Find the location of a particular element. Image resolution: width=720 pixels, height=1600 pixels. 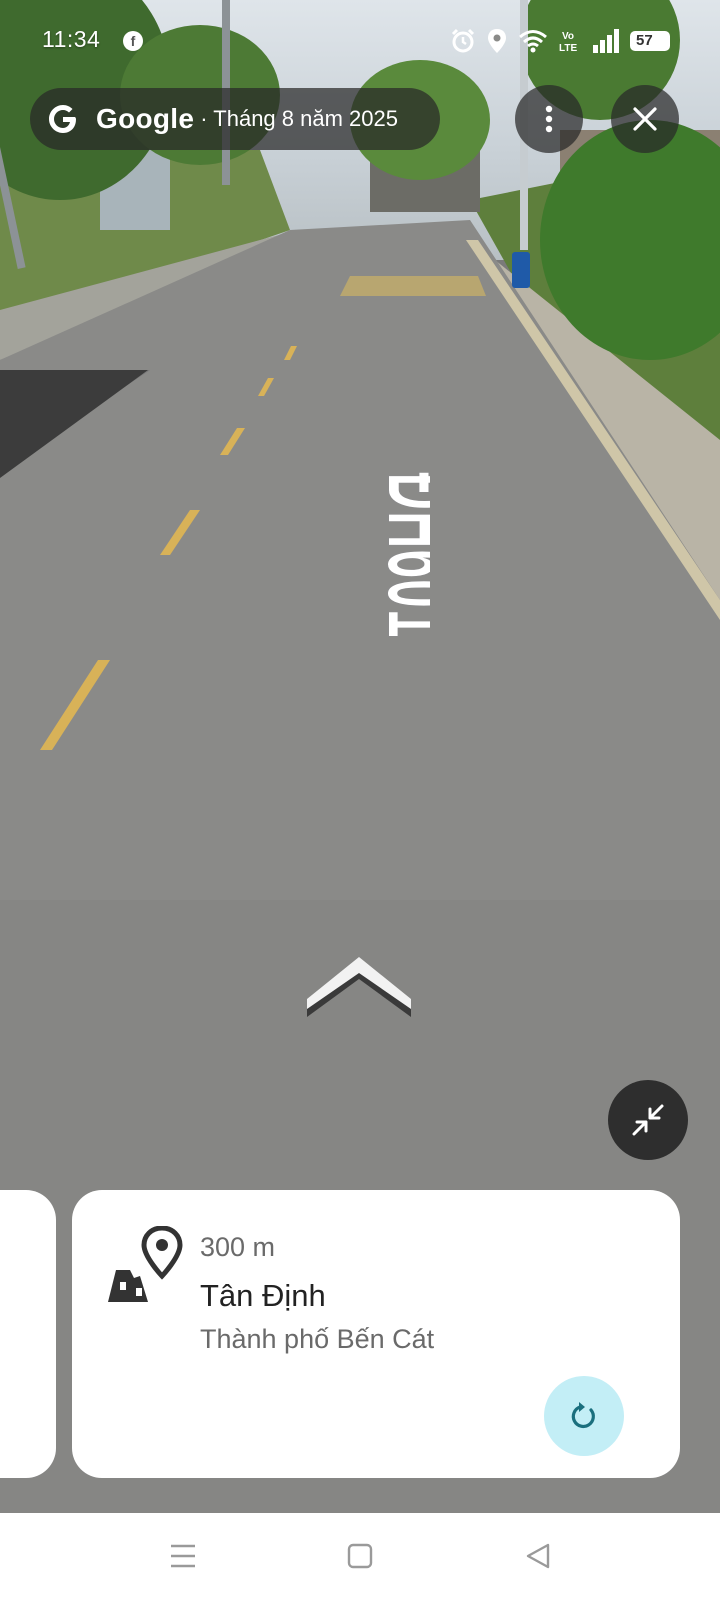

status-time: 11:34 is located at coordinates (71, 39).